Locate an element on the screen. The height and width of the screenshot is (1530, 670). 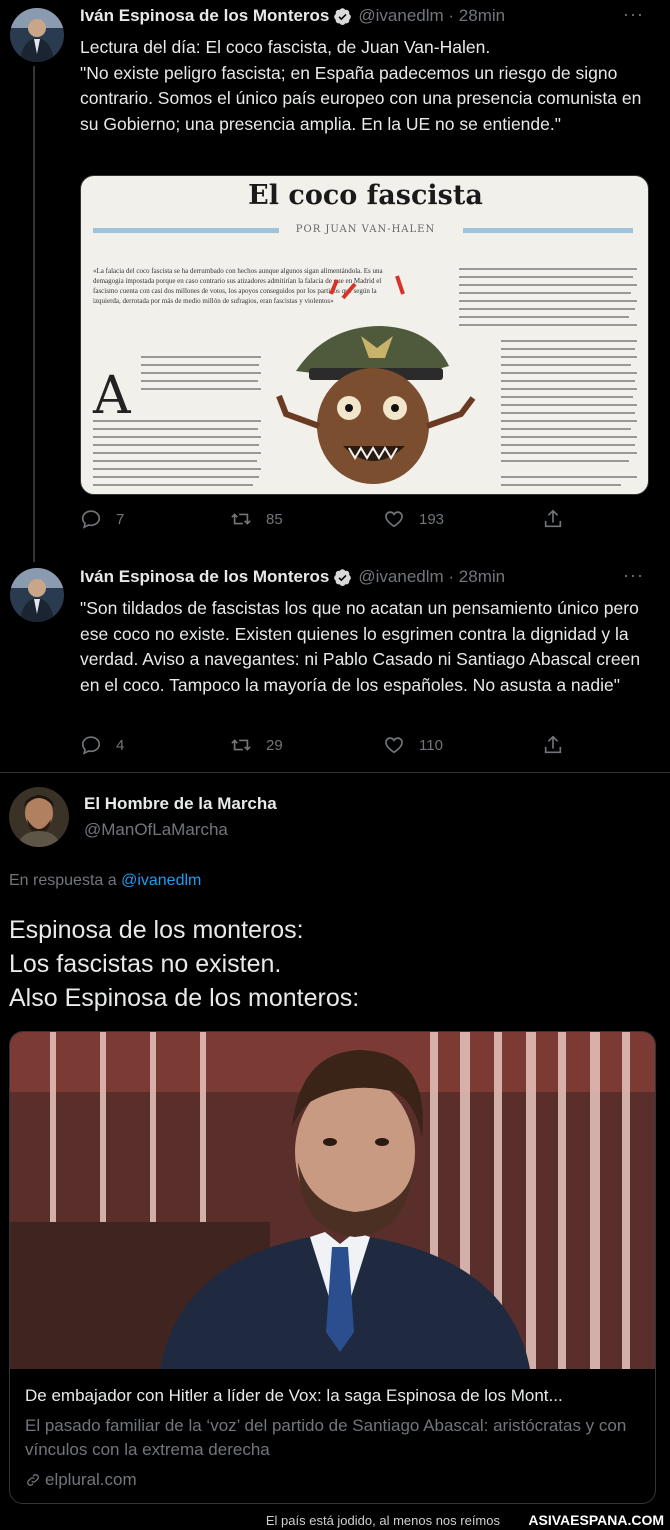
divider is located at coordinates (335, 772).